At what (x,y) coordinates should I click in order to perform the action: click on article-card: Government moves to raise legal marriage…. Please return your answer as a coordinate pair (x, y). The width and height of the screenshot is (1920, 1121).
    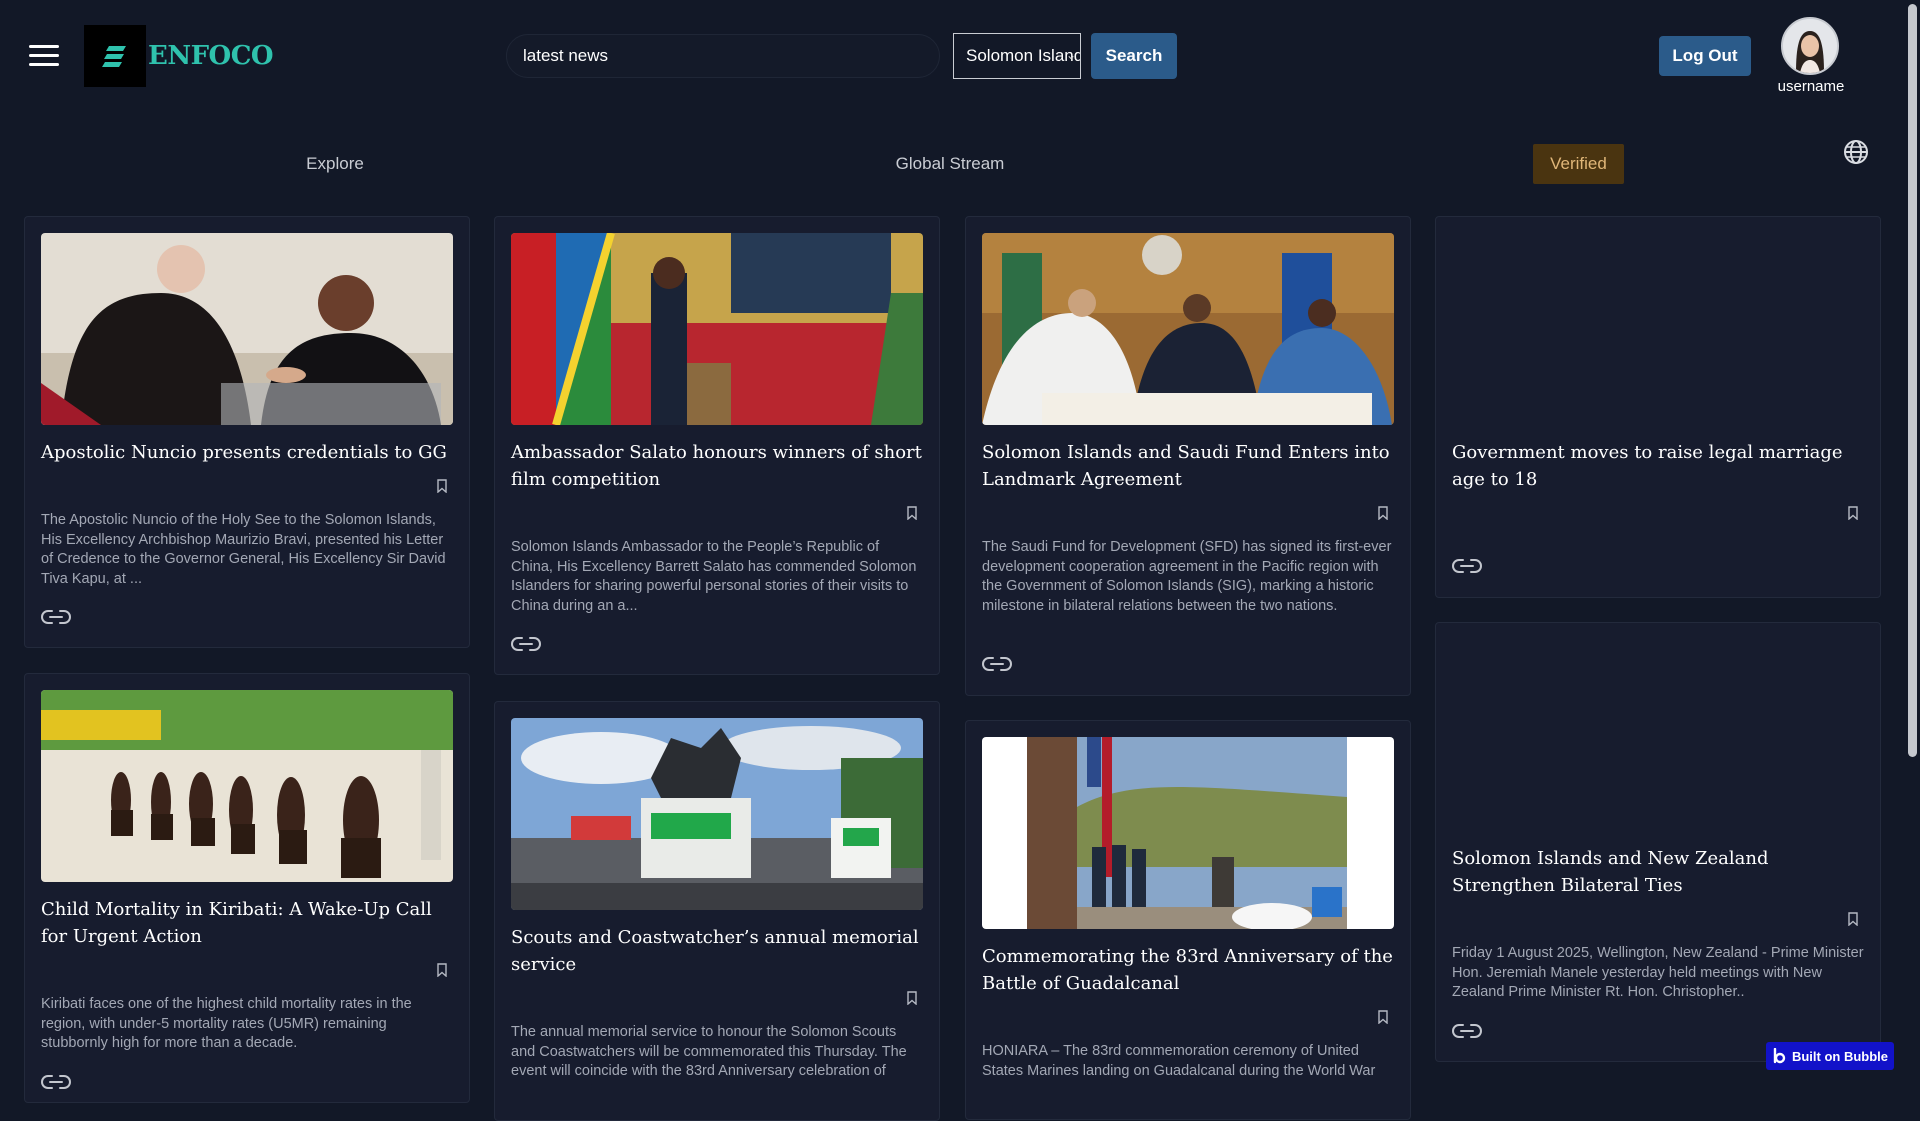
    Looking at the image, I should click on (1658, 407).